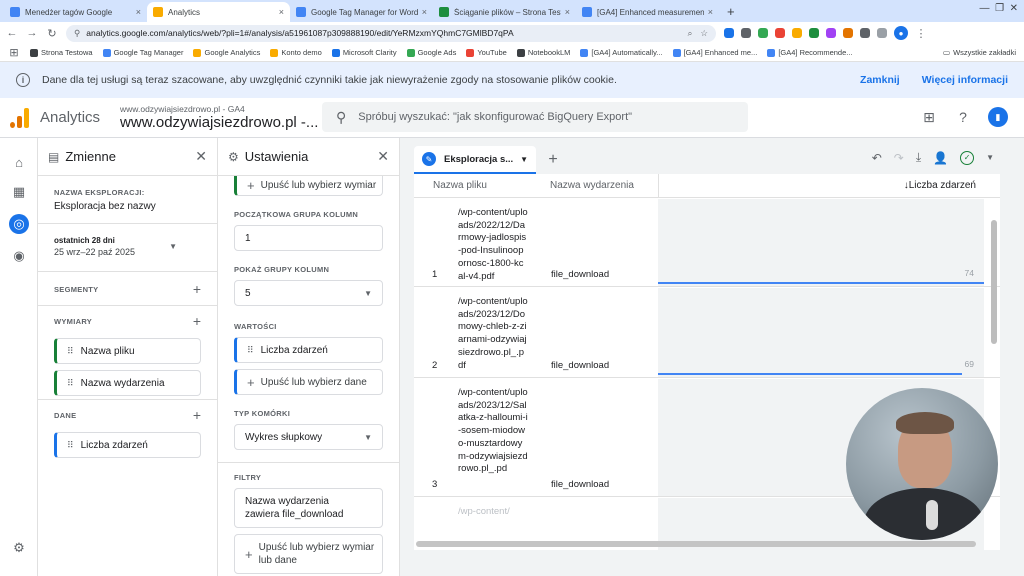 The image size is (1024, 576). Describe the element at coordinates (12, 33) in the screenshot. I see `back-icon: ←` at that location.